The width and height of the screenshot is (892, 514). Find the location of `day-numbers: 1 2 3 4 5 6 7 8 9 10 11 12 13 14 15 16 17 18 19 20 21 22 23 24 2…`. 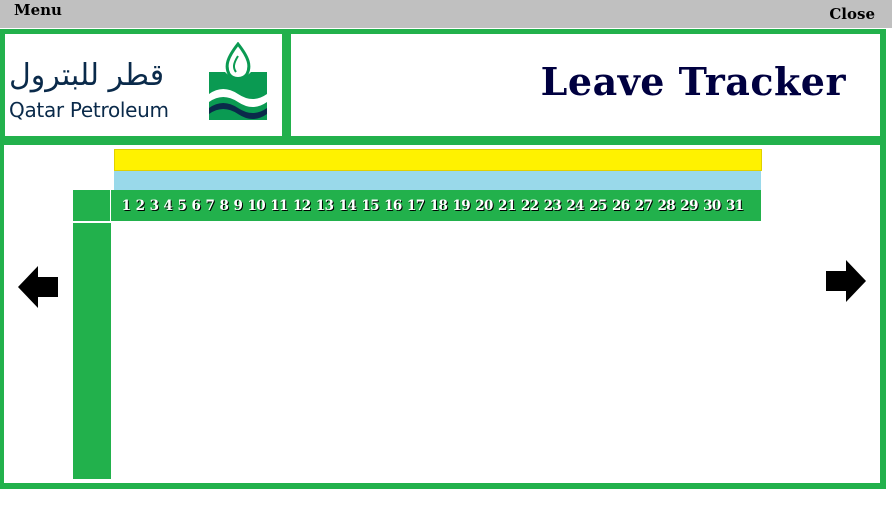

day-numbers: 1 2 3 4 5 6 7 8 9 10 11 12 13 14 15 16 17 18 19 20 21 22 23 24 2… is located at coordinates (432, 205).